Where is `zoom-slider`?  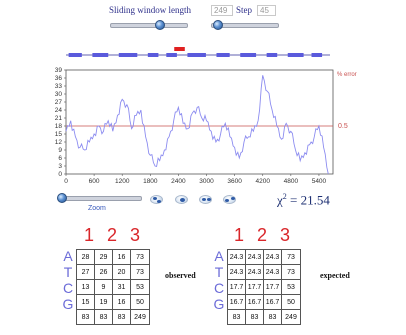
zoom-slider is located at coordinates (102, 198).